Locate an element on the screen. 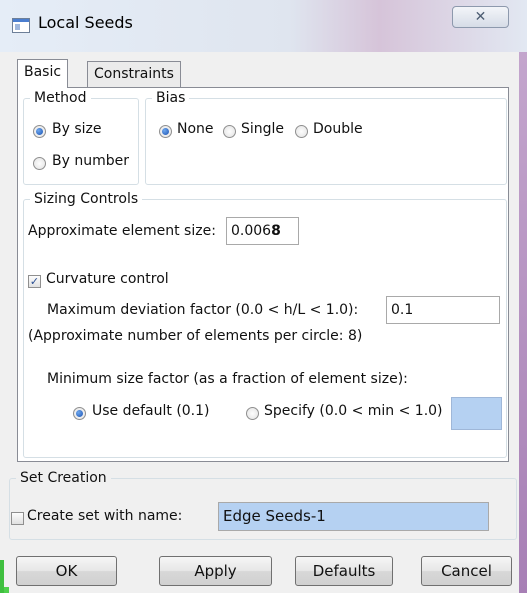 Image resolution: width=527 pixels, height=593 pixels. title-bar: Local Seeds ✕ is located at coordinates (263, 26).